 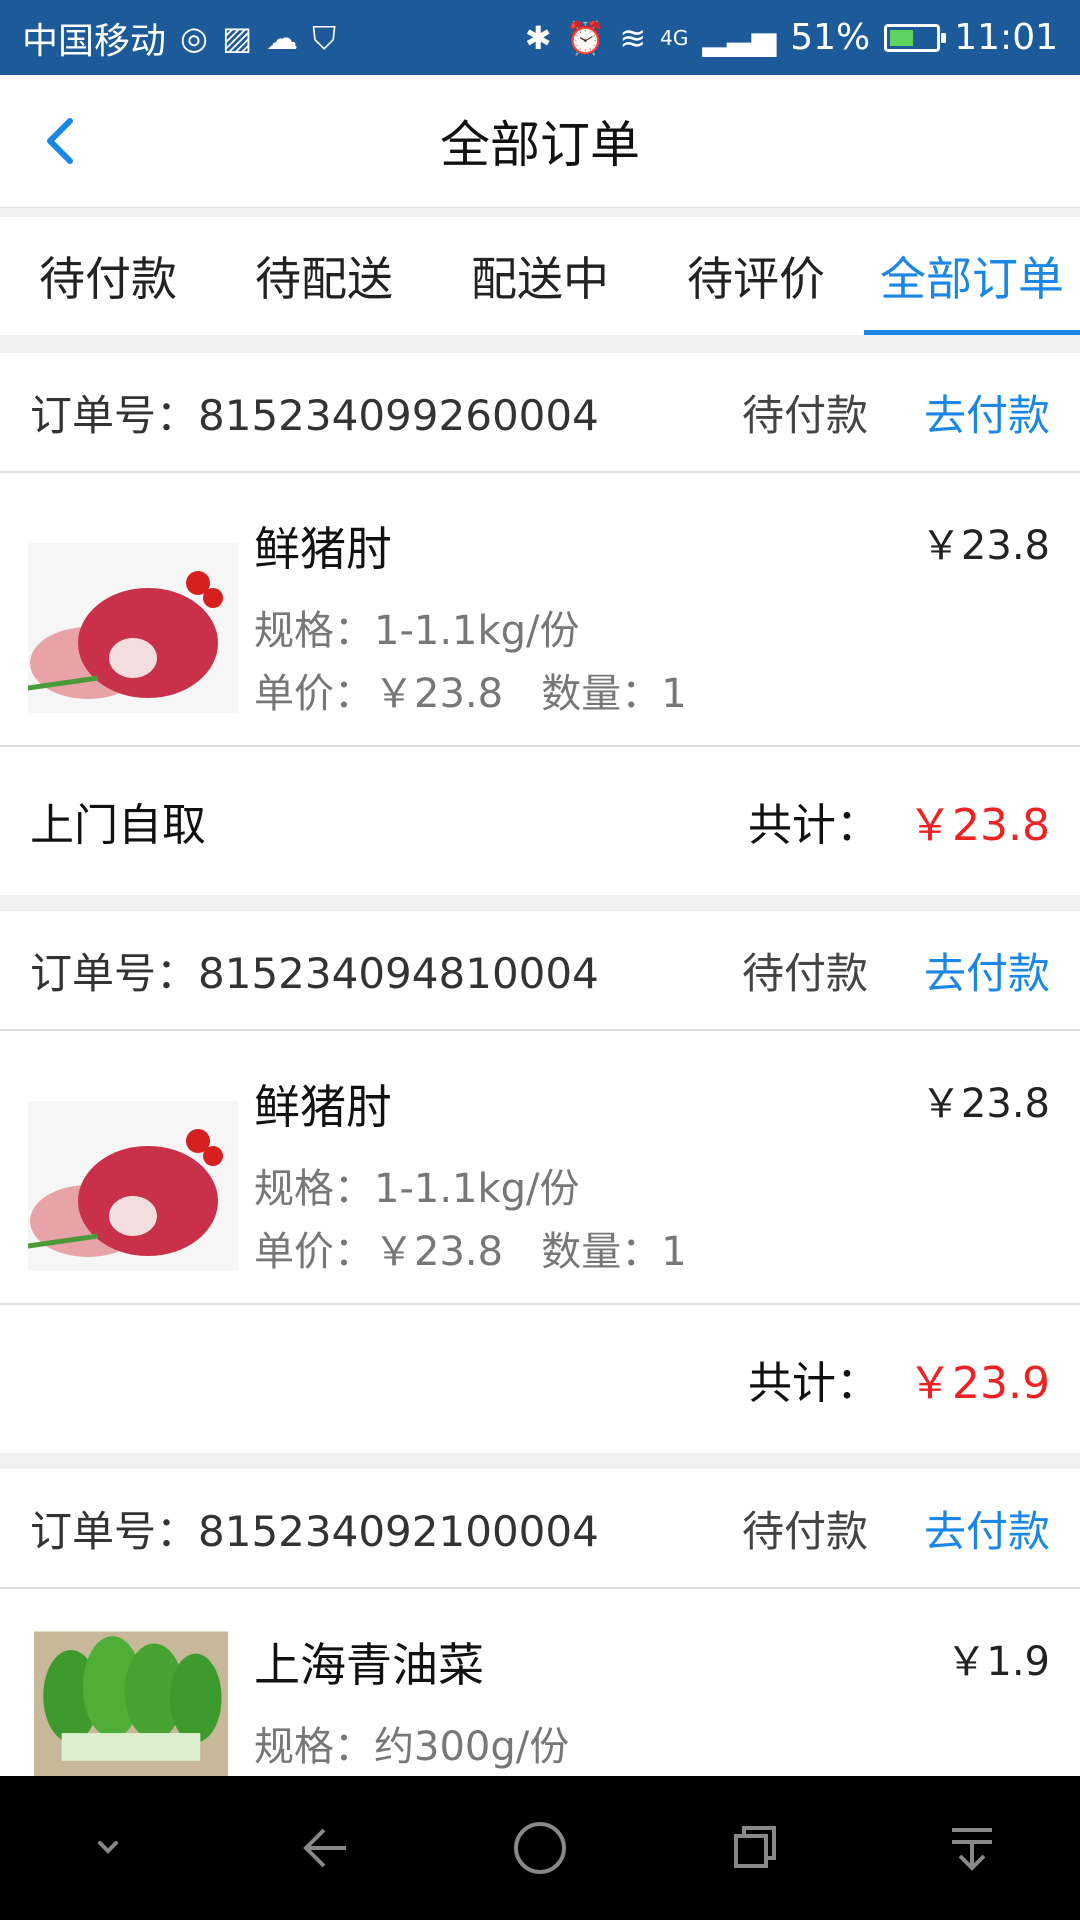 I want to click on status-bar-right: ✱ ⏰ ≋ 4G ▂▃▅ 51% 11:01, so click(x=791, y=37).